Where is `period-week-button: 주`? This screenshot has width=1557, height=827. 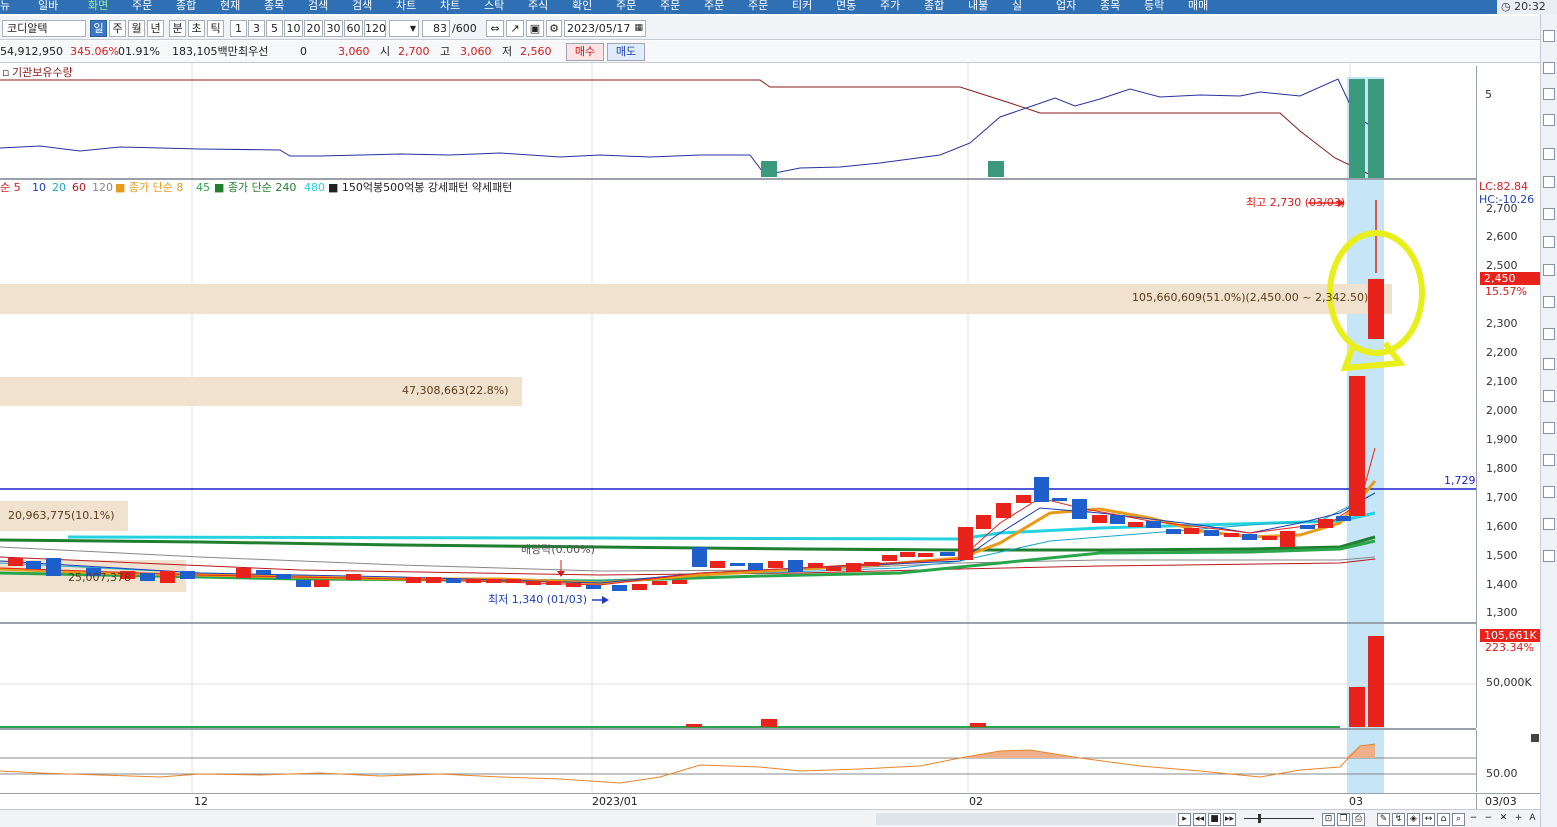 period-week-button: 주 is located at coordinates (117, 28).